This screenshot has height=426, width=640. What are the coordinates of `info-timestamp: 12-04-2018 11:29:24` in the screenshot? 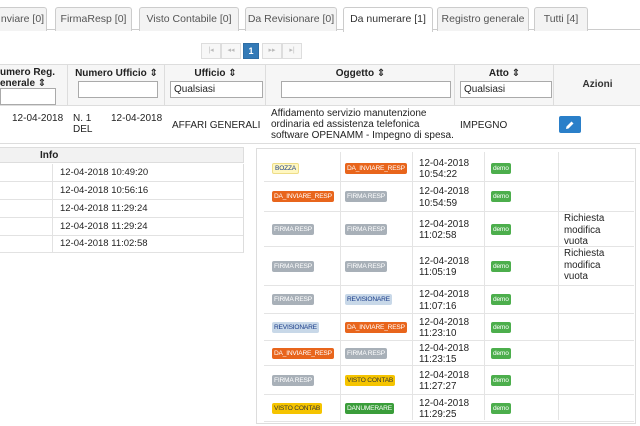 It's located at (104, 208).